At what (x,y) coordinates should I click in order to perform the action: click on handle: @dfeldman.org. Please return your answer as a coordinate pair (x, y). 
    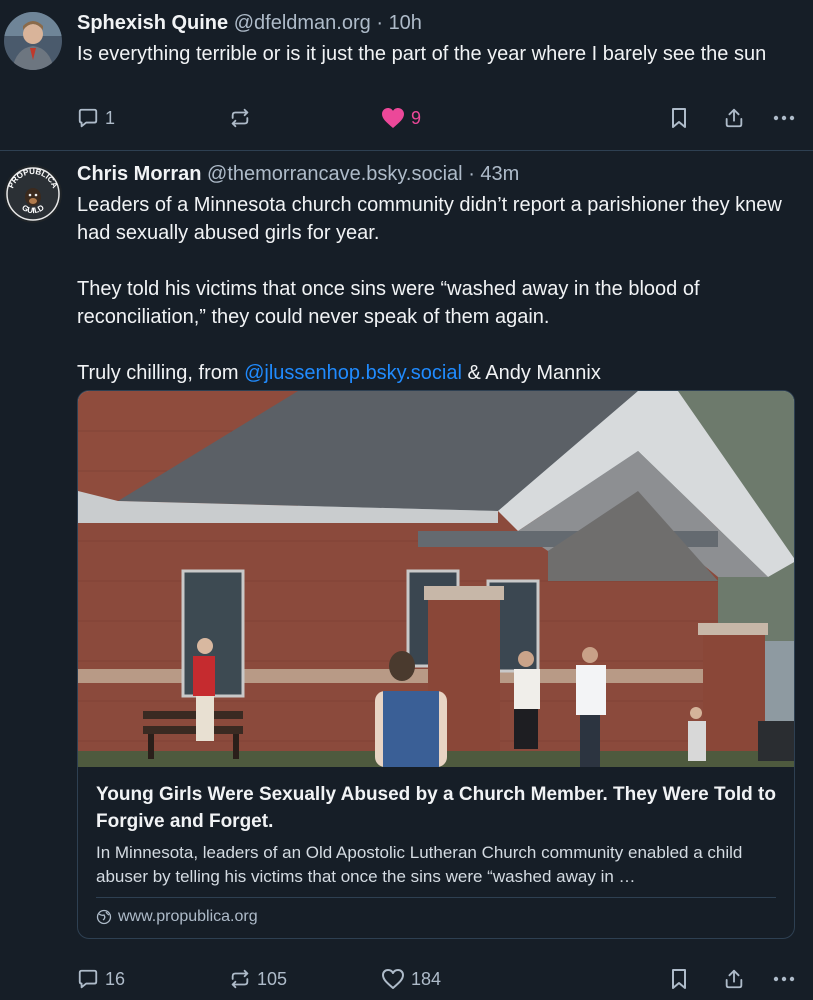
    Looking at the image, I should click on (302, 23).